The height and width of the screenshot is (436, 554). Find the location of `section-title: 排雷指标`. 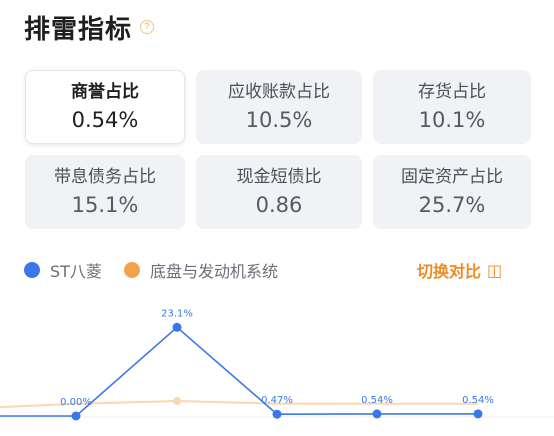

section-title: 排雷指标 is located at coordinates (78, 29).